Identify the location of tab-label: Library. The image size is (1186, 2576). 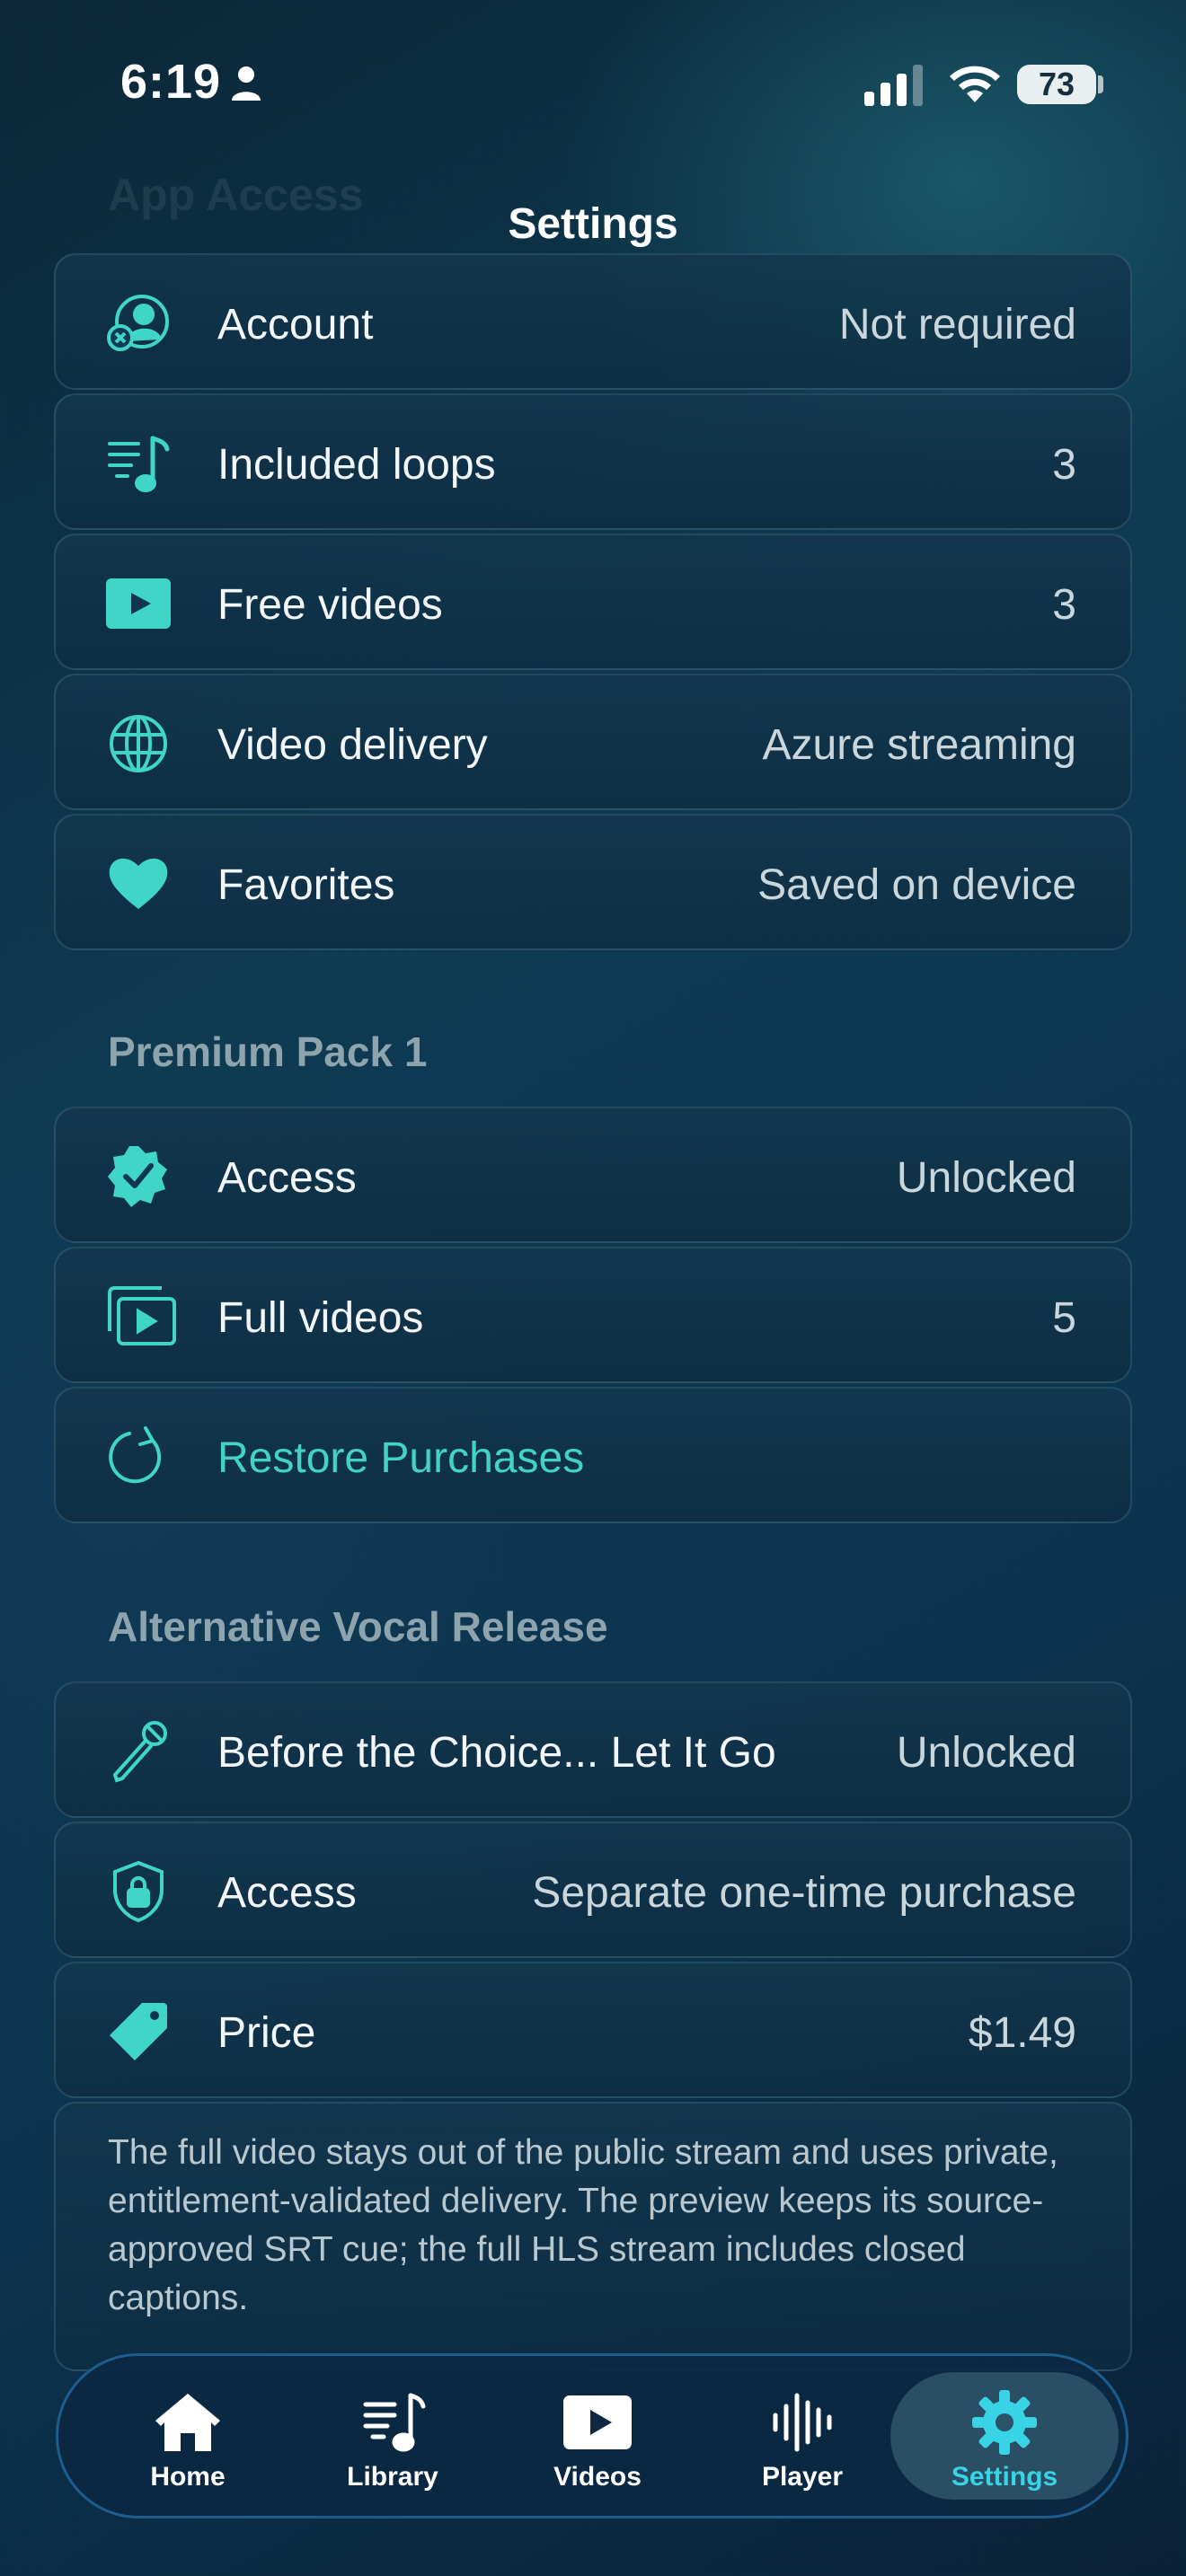
(392, 2477).